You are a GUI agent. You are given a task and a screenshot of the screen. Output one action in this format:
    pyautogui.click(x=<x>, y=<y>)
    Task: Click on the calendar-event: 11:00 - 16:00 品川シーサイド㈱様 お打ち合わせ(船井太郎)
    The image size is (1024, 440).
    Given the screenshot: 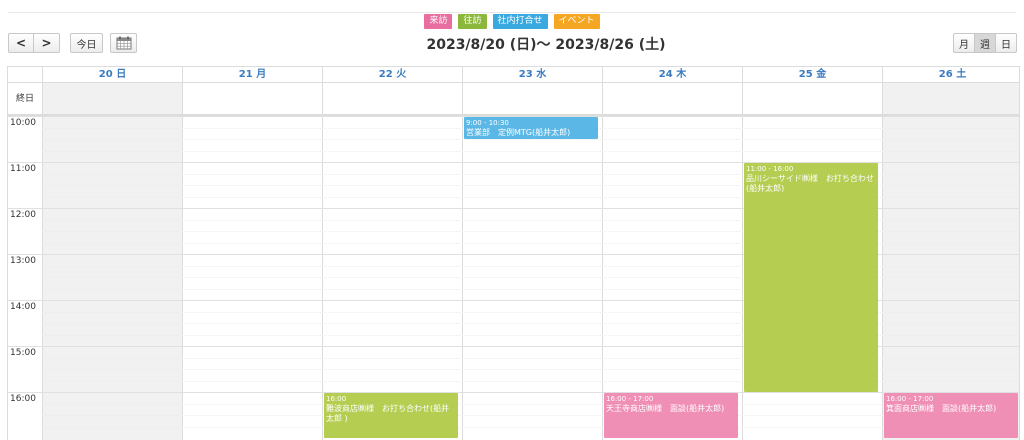 What is the action you would take?
    pyautogui.click(x=811, y=277)
    